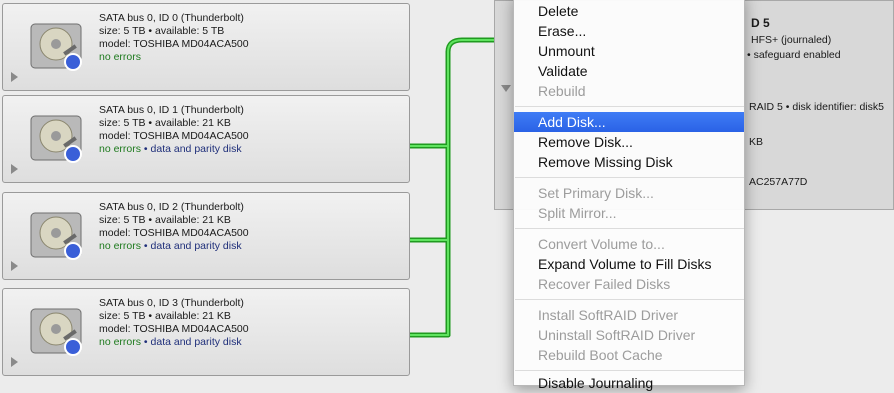  Describe the element at coordinates (171, 207) in the screenshot. I see `disk-location: SATA bus 0, ID 2 (Thunderbolt)` at that location.